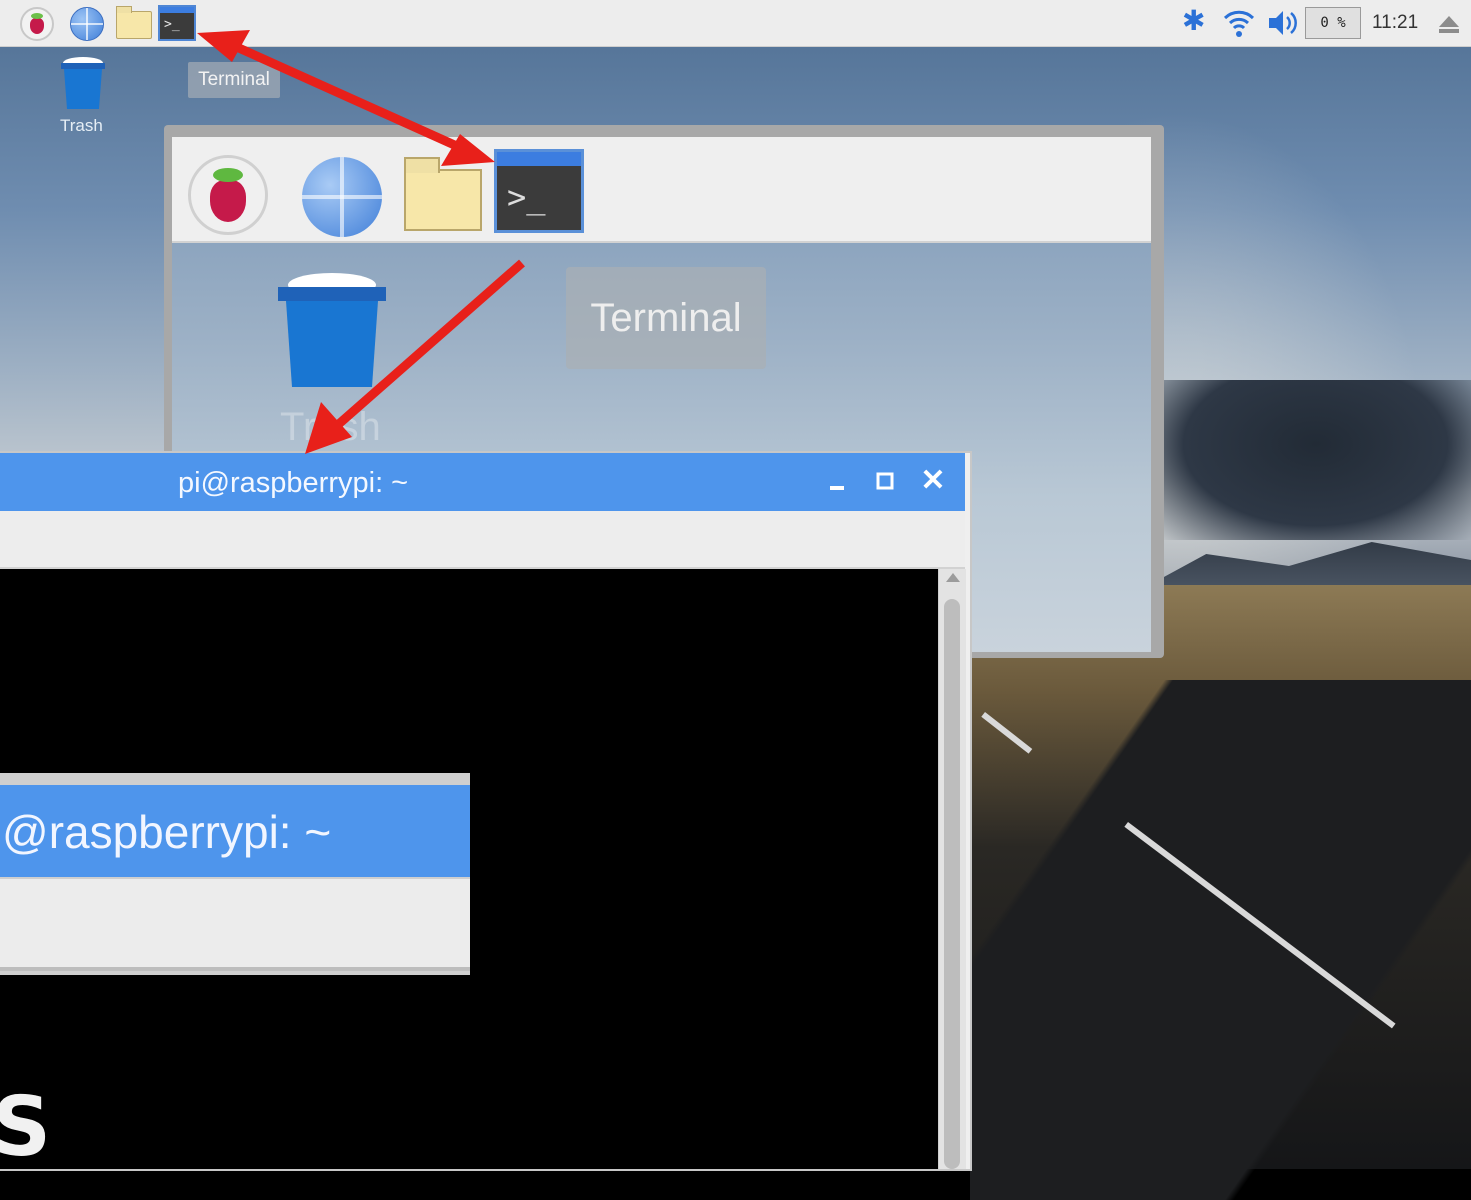 This screenshot has height=1200, width=1471. What do you see at coordinates (342, 197) in the screenshot?
I see `zoomed-globe-icon` at bounding box center [342, 197].